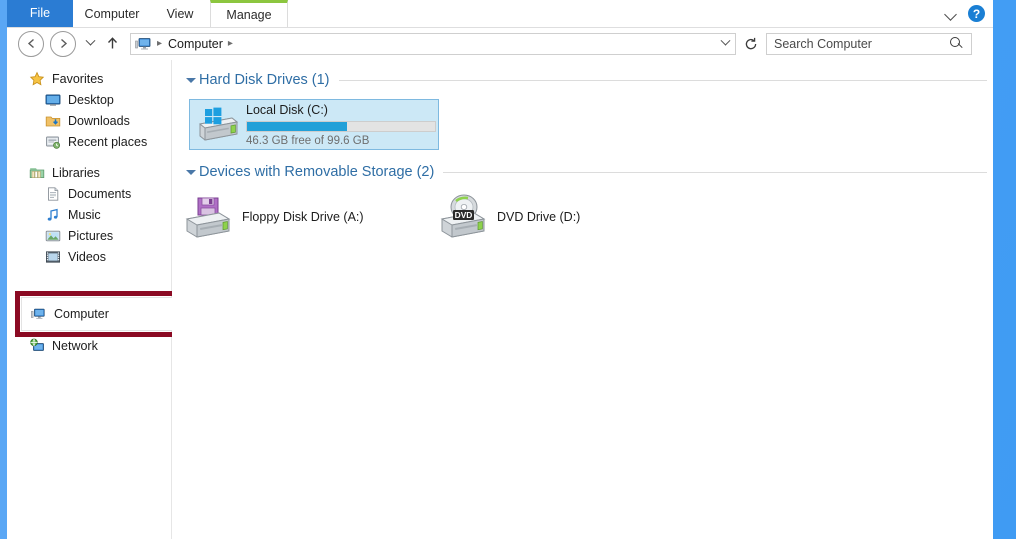 This screenshot has height=539, width=1016. I want to click on help-icon: ?, so click(976, 13).